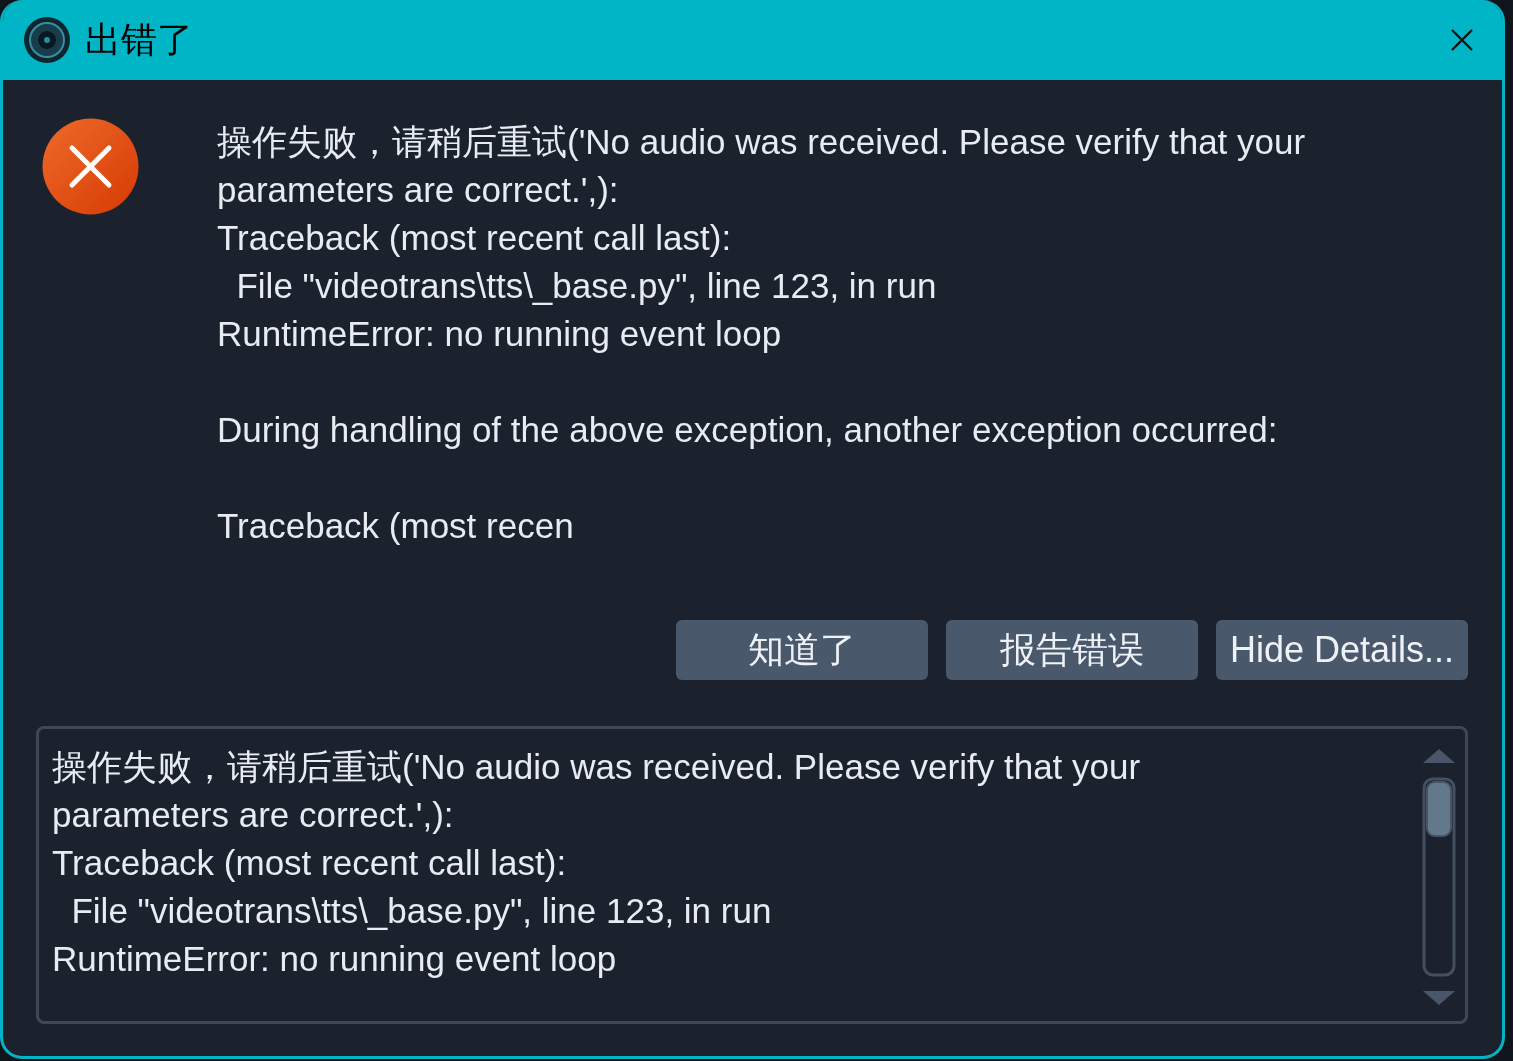 This screenshot has width=1513, height=1061. I want to click on close-icon, so click(1462, 40).